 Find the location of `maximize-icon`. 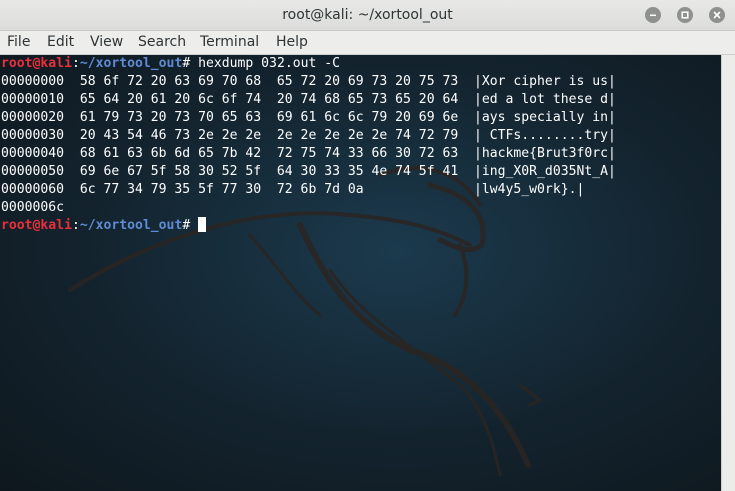

maximize-icon is located at coordinates (685, 15).